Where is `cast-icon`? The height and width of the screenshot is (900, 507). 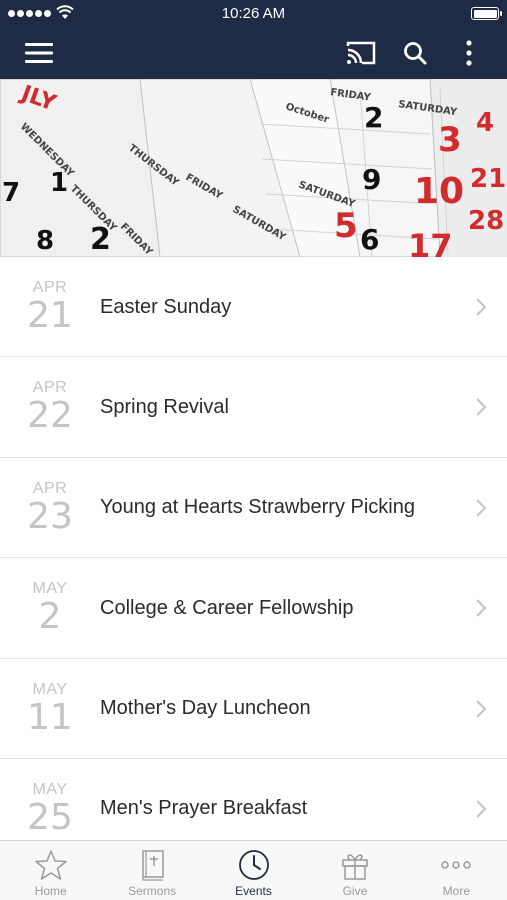 cast-icon is located at coordinates (361, 53).